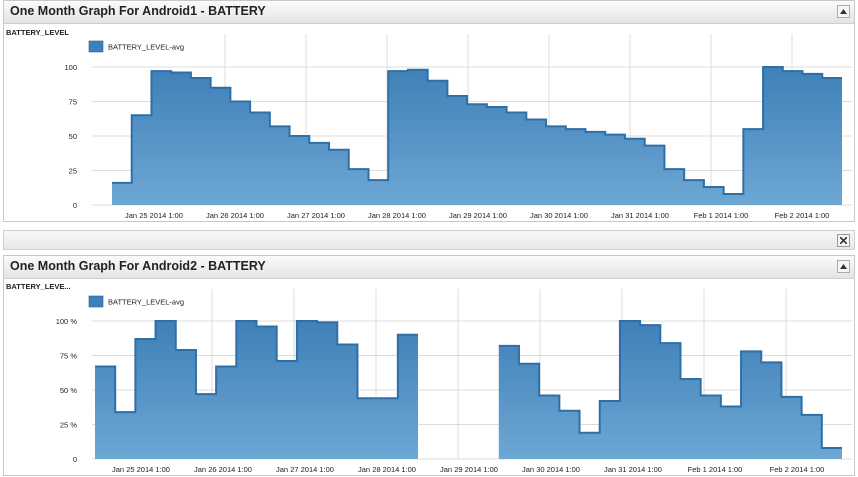 The width and height of the screenshot is (858, 477). Describe the element at coordinates (429, 12) in the screenshot. I see `panel-header: One Month Graph For Android1 - BATTERY` at that location.